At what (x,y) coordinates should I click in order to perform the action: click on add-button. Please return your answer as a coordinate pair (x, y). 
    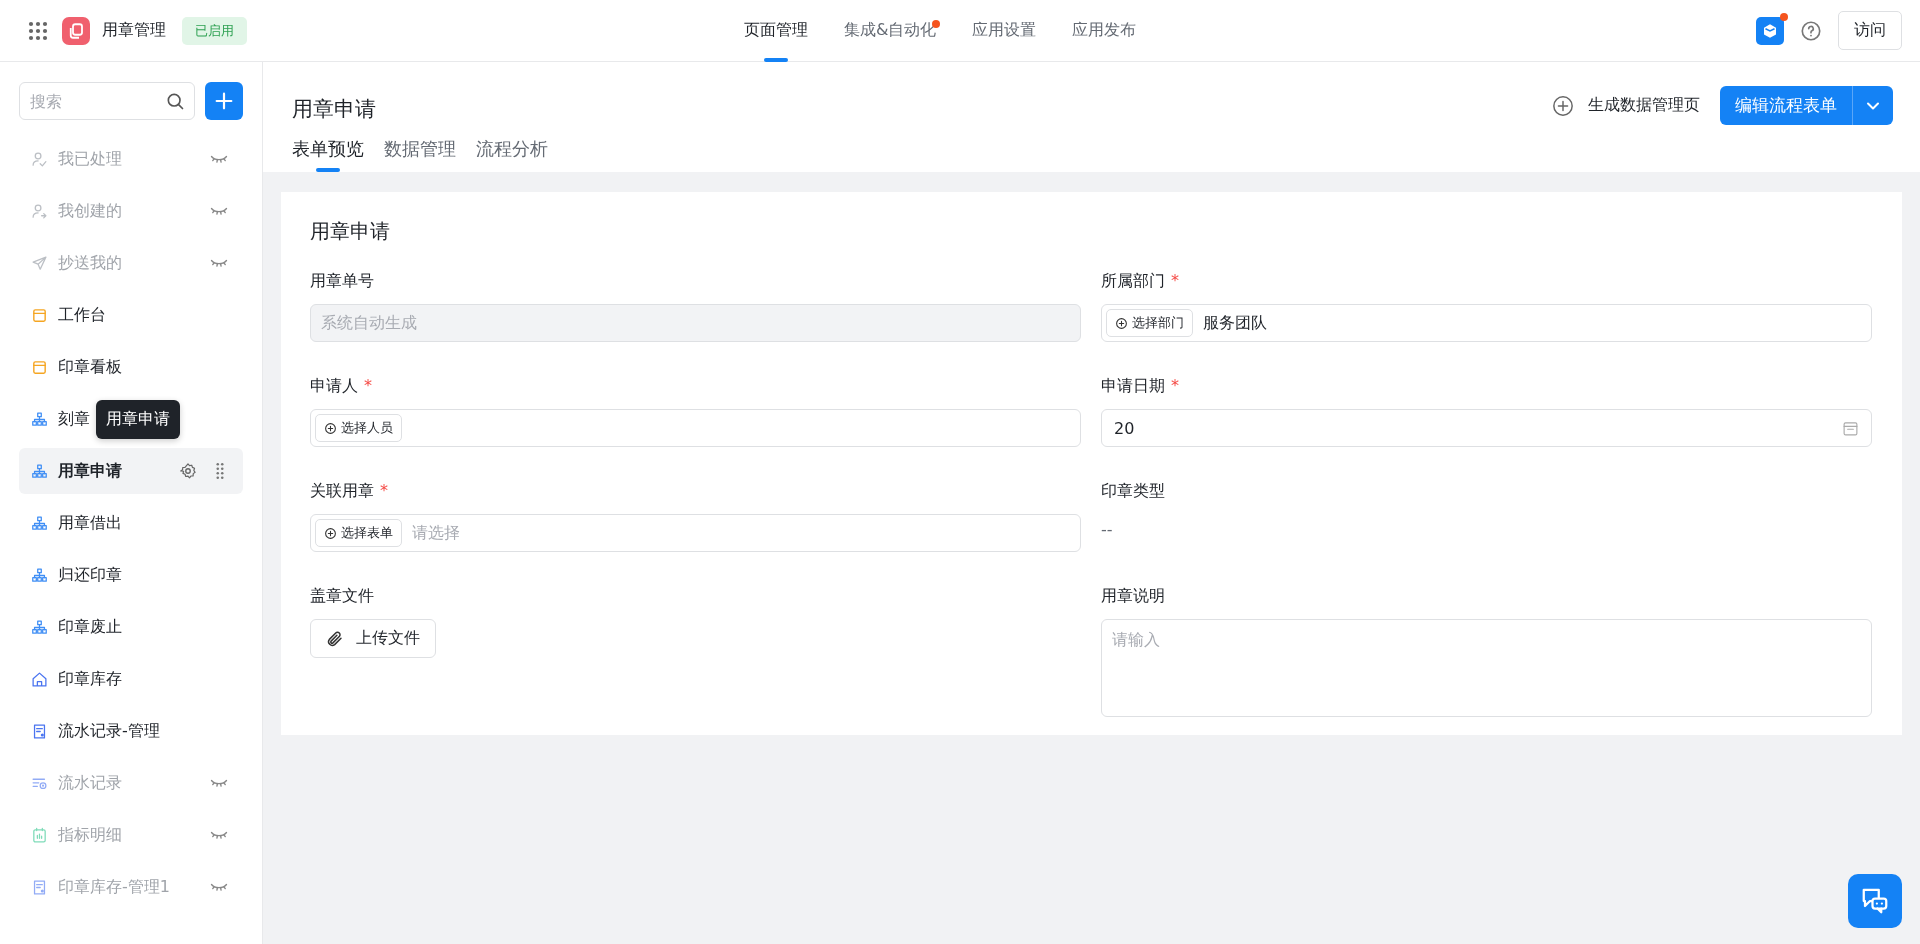
    Looking at the image, I should click on (224, 101).